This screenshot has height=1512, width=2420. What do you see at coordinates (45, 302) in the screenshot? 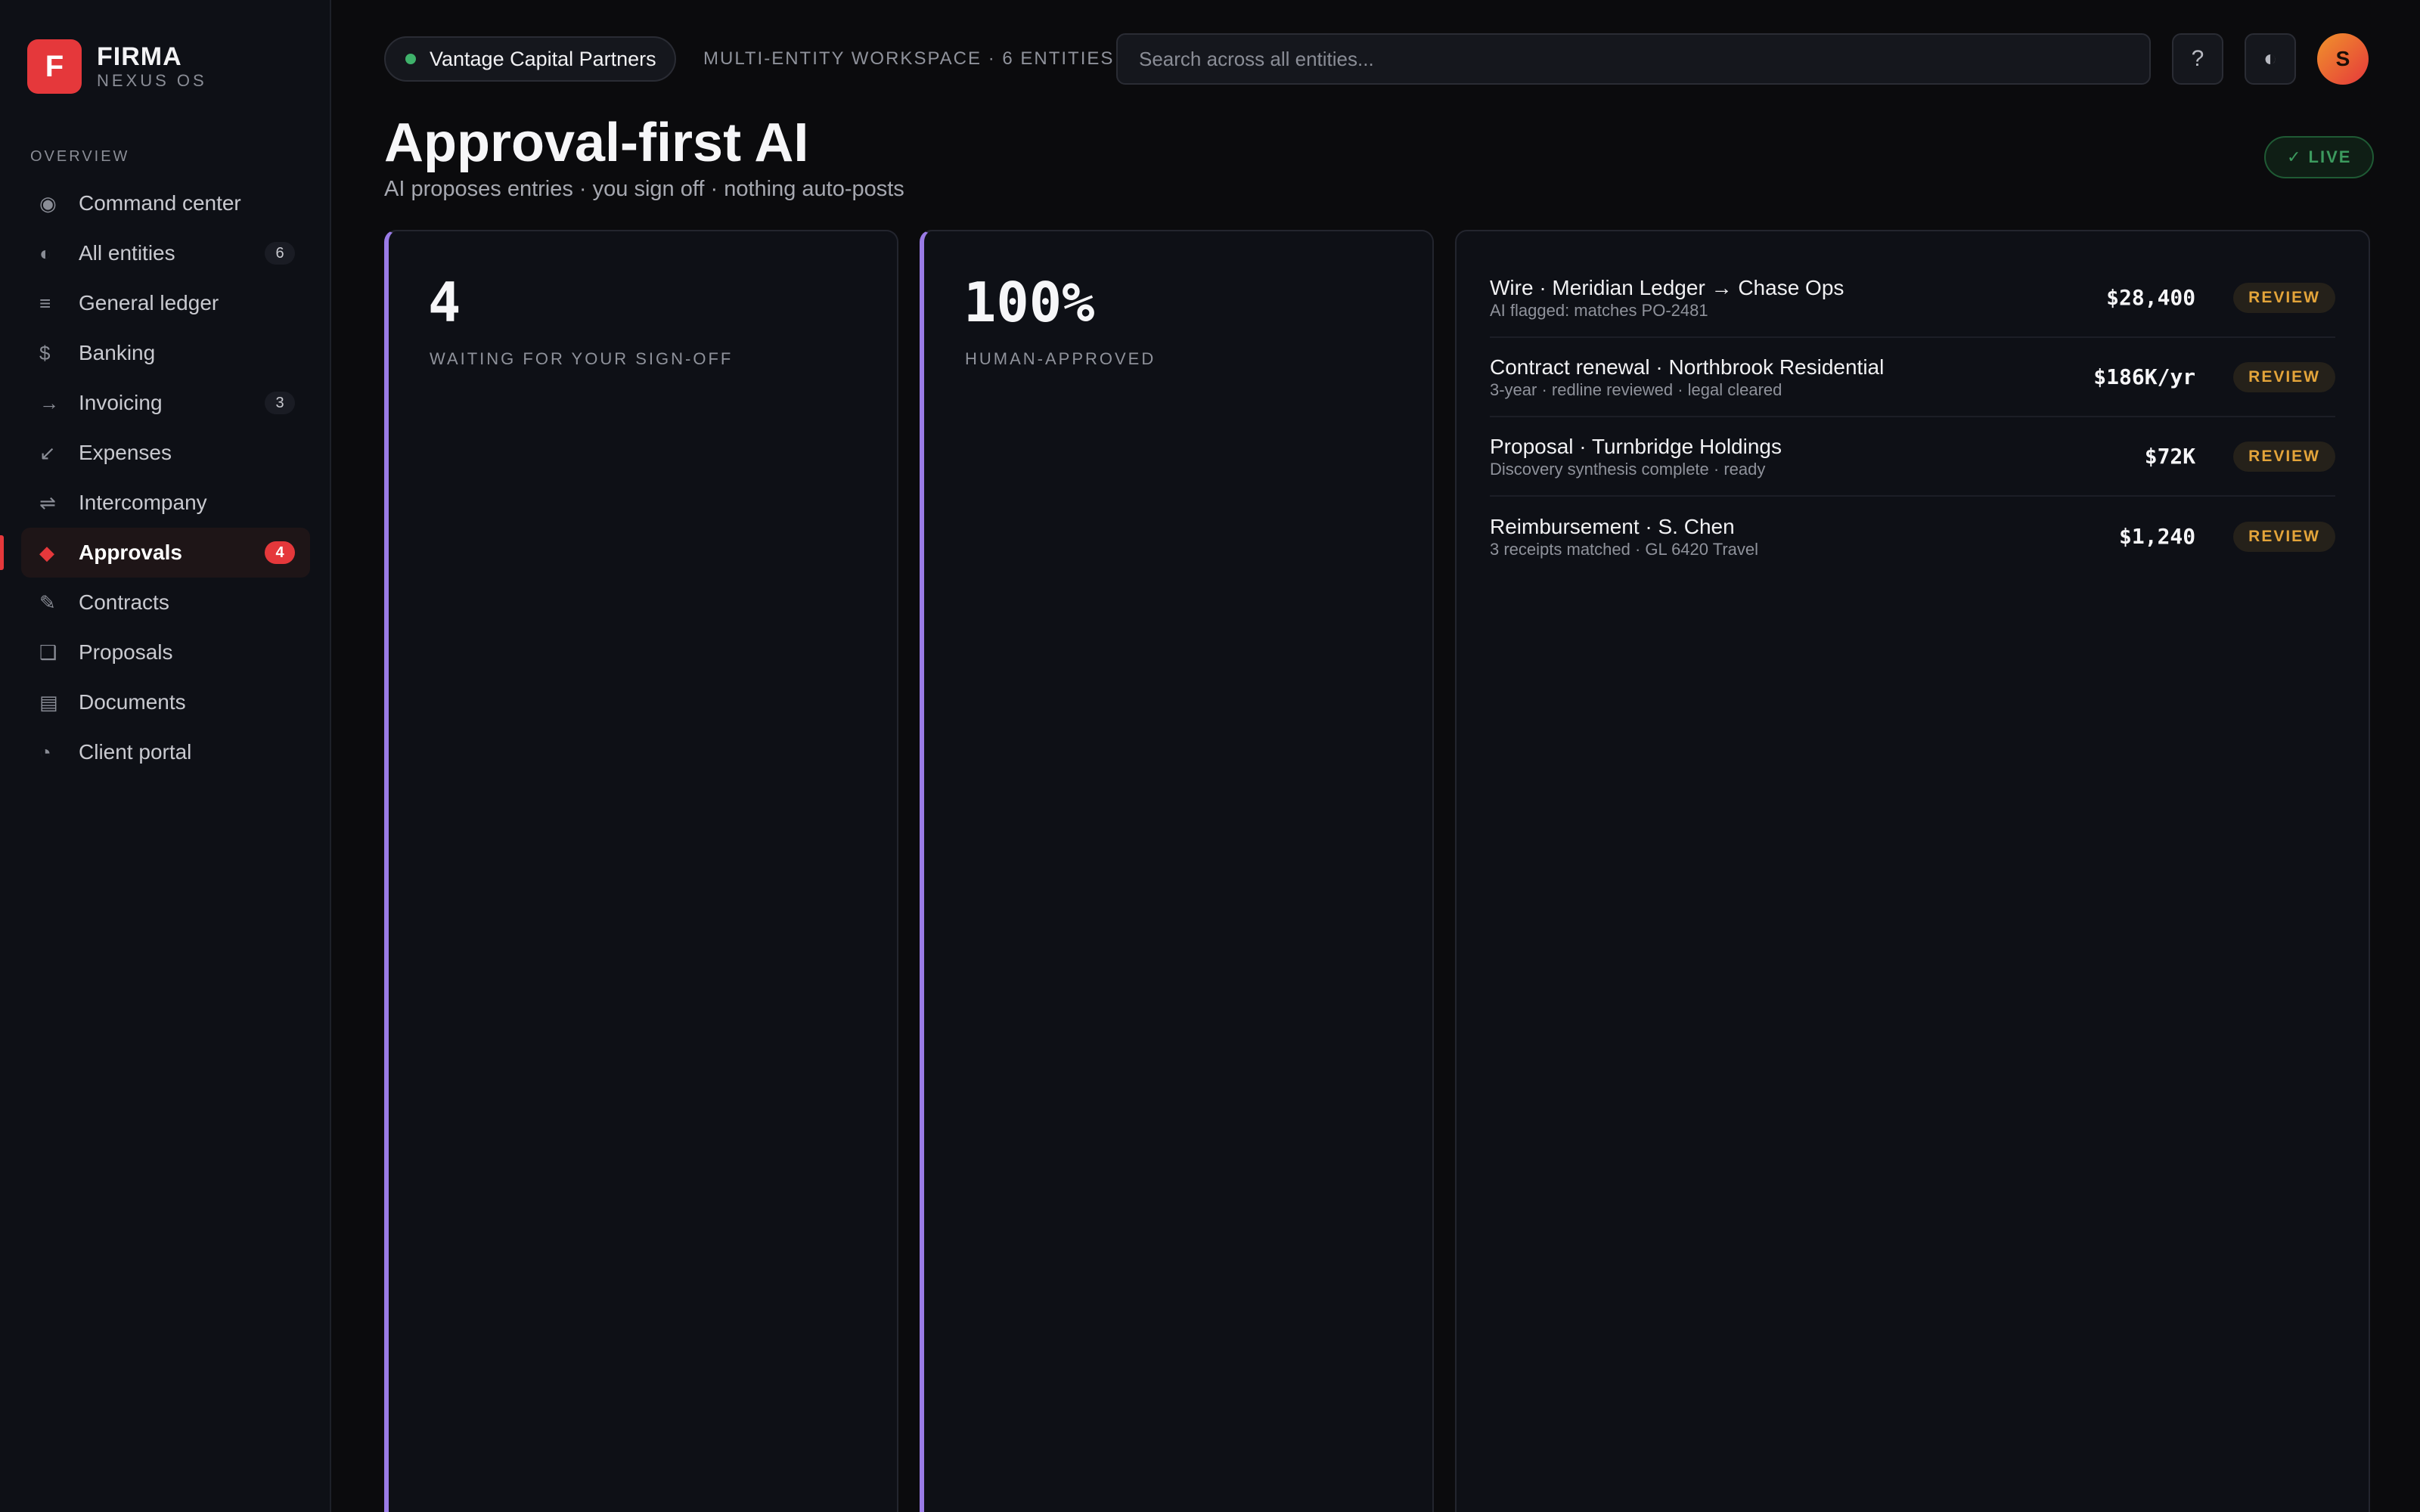
I see `lines-icon: ≡` at bounding box center [45, 302].